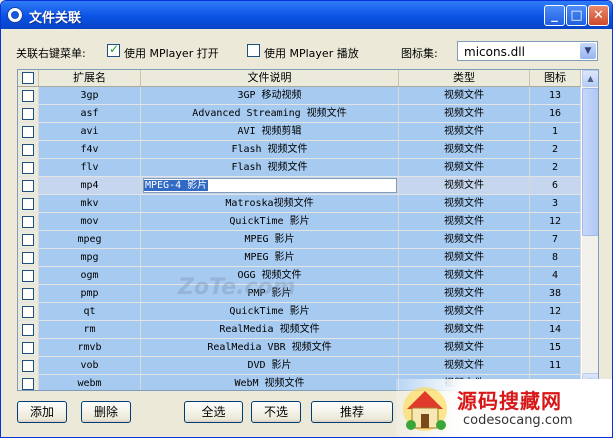  What do you see at coordinates (90, 96) in the screenshot?
I see `extension-cell: 3gp` at bounding box center [90, 96].